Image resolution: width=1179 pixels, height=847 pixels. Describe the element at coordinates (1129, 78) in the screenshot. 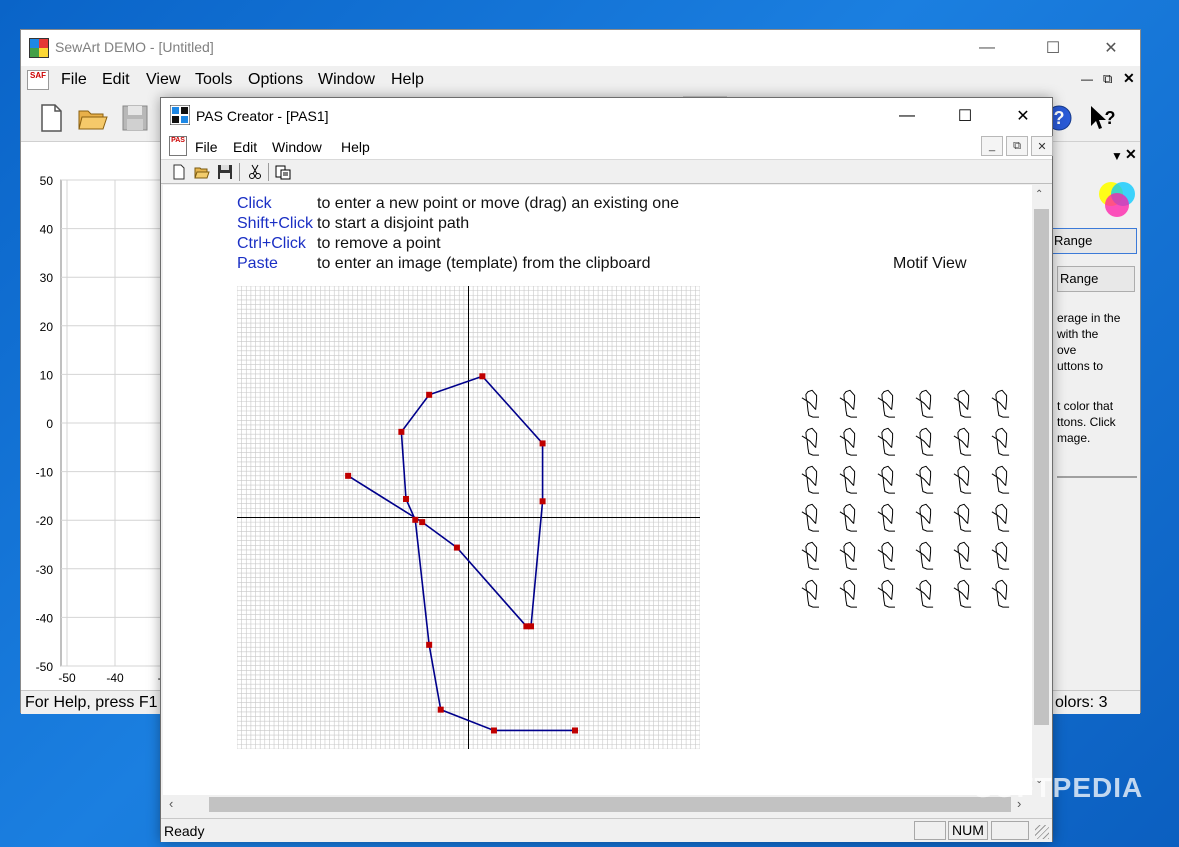

I see `mdi-close-icon: ✕` at that location.